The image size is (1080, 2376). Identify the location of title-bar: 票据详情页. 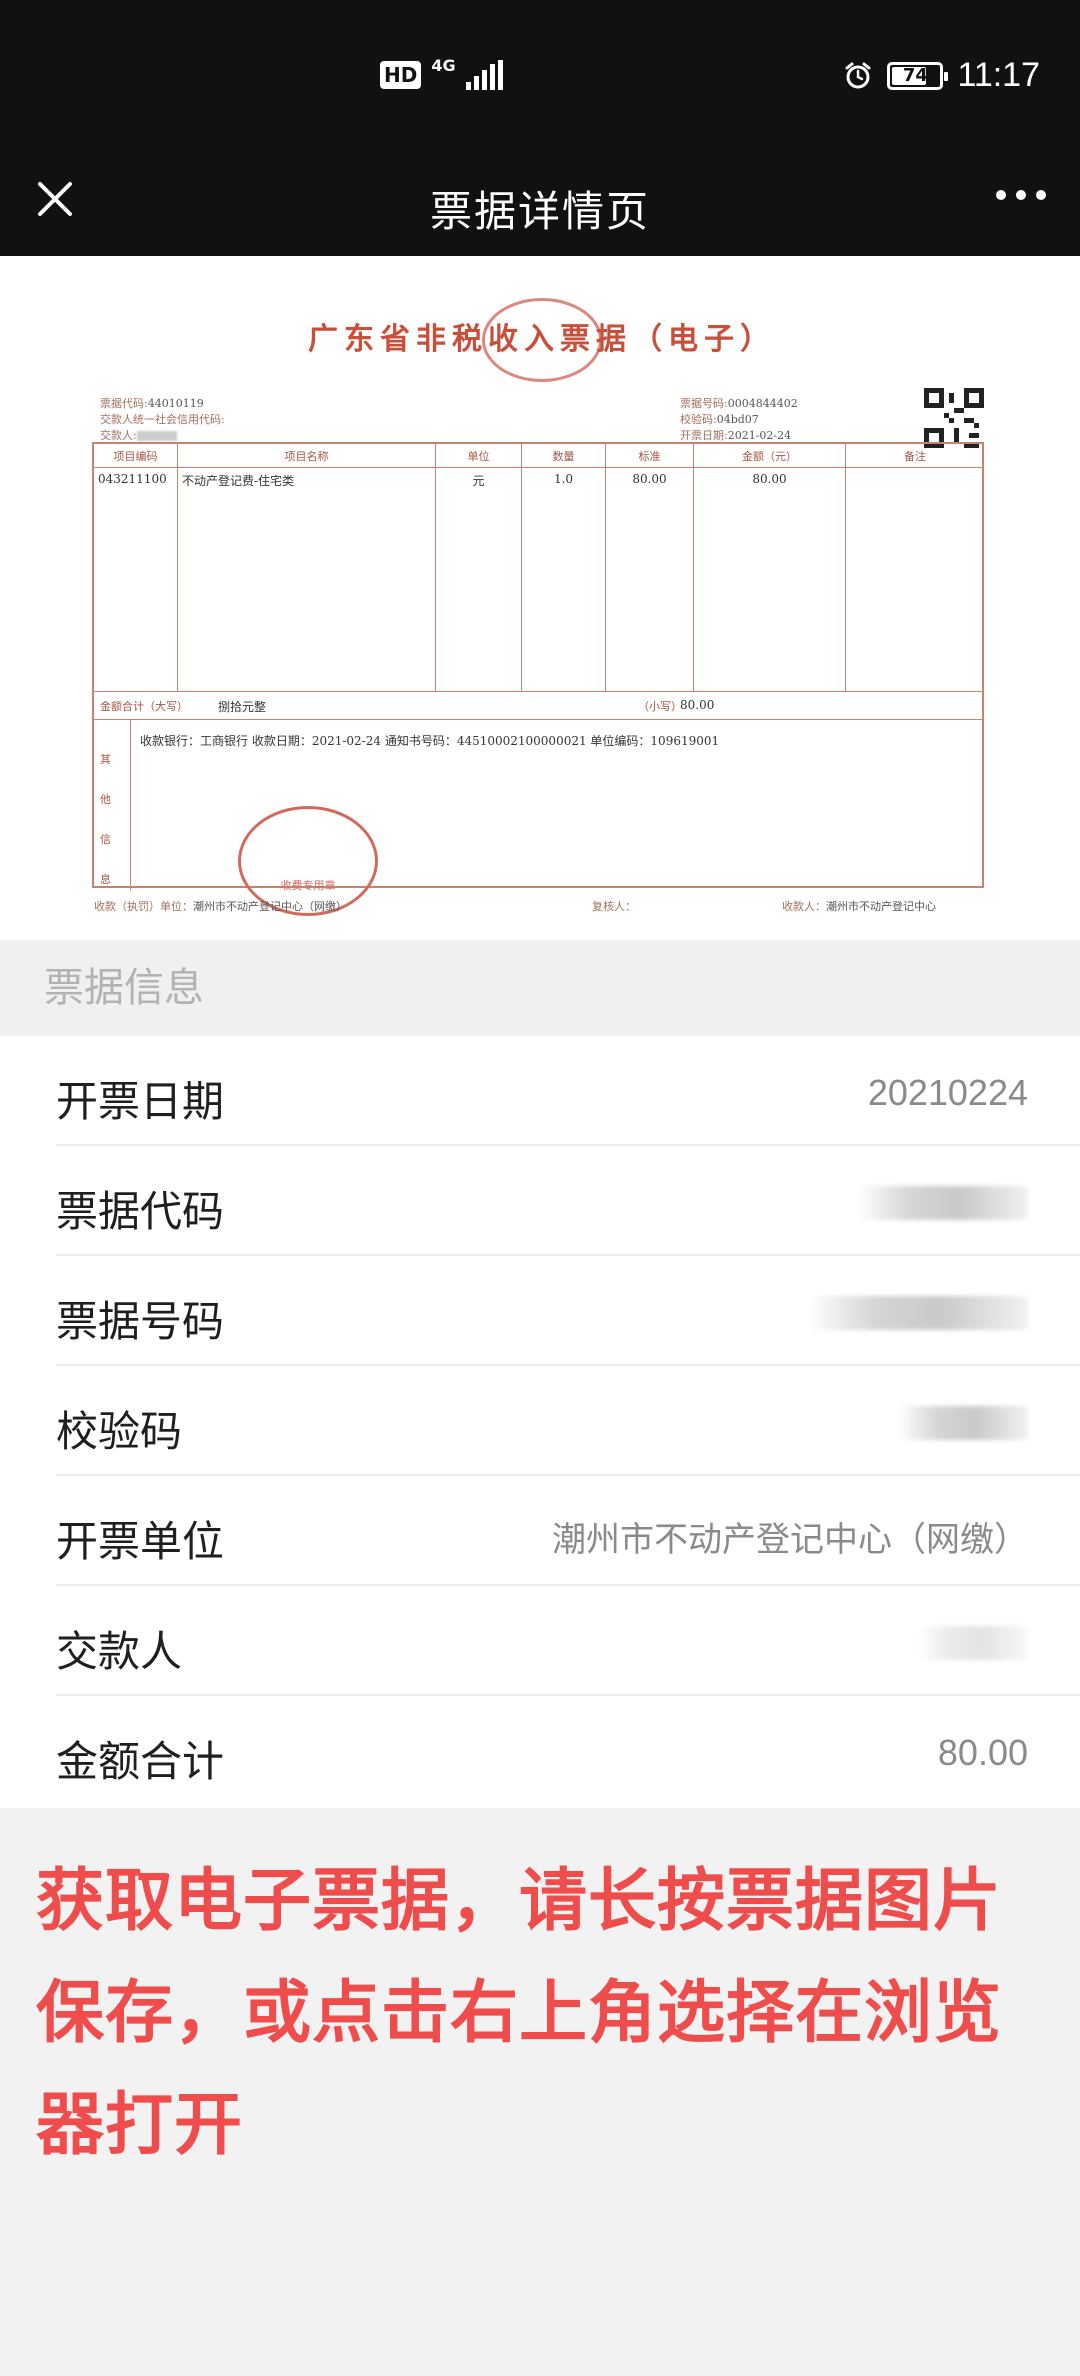
(540, 205).